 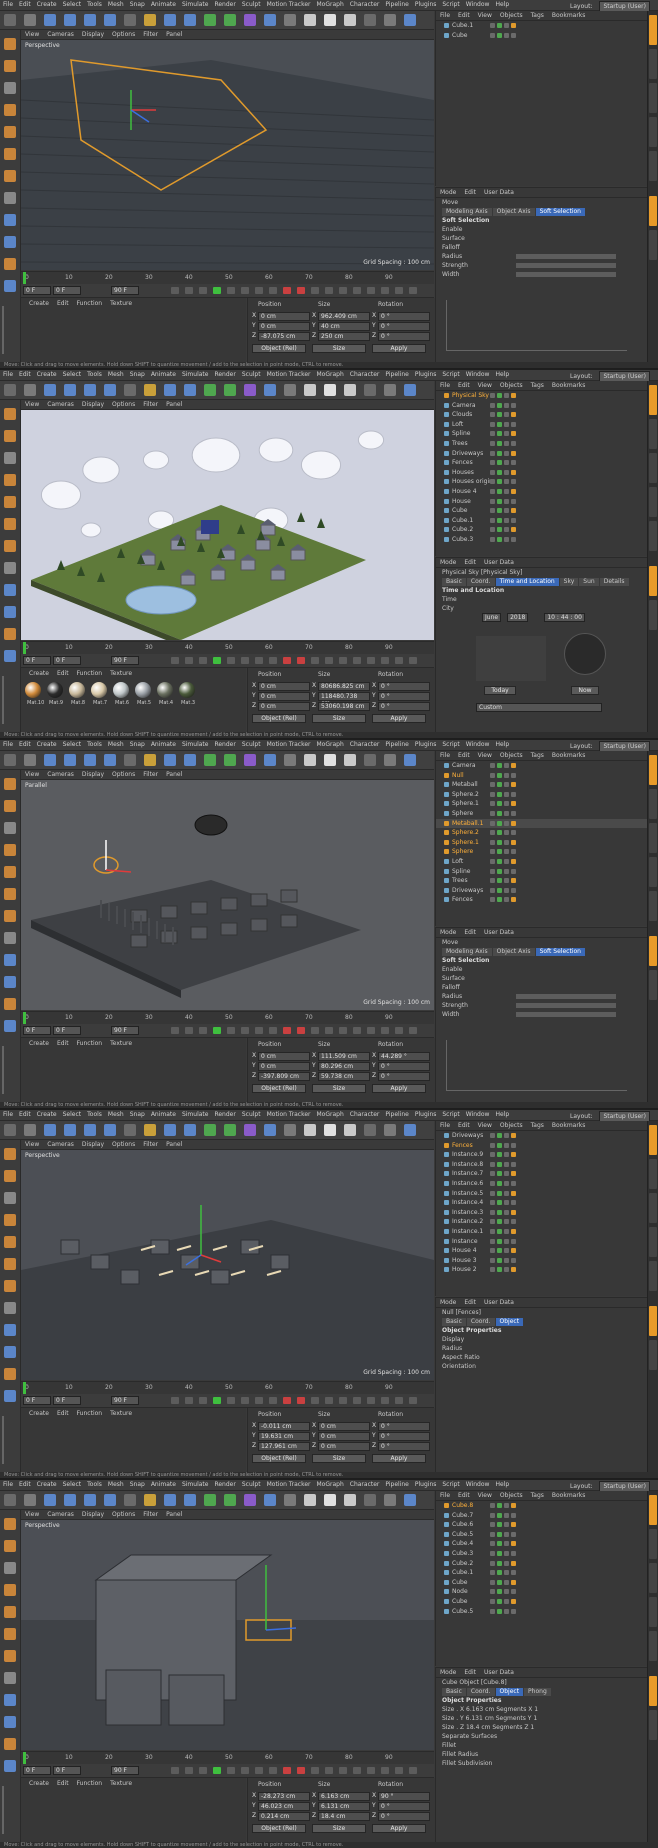 What do you see at coordinates (110, 20) in the screenshot?
I see `recent-icon` at bounding box center [110, 20].